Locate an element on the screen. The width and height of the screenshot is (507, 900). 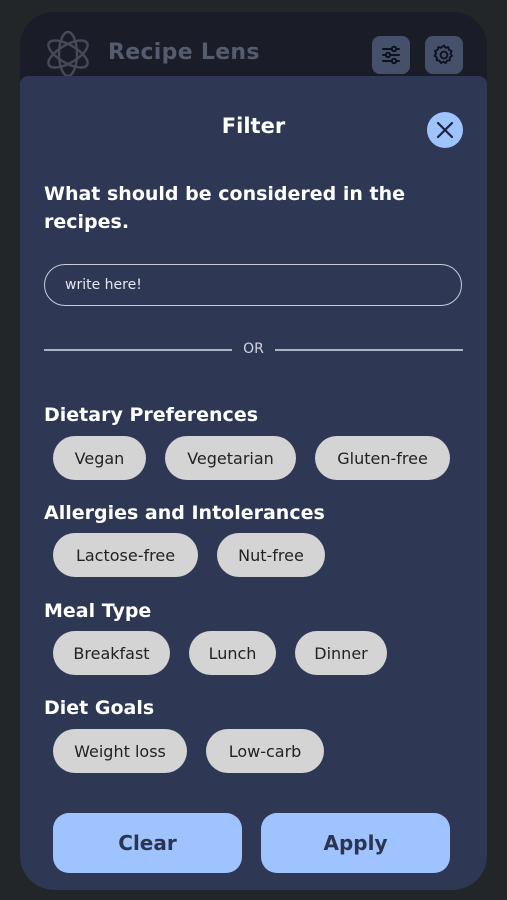
app-logo-icon is located at coordinates (68, 54).